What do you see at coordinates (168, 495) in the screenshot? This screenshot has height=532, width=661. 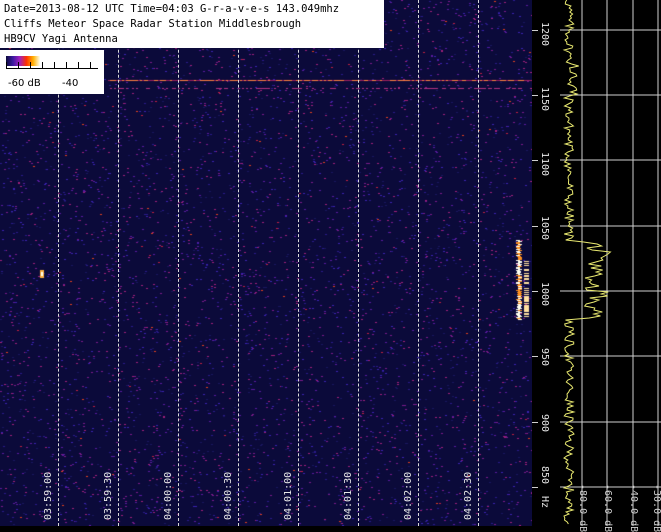 I see `time-label: 04:00:00` at bounding box center [168, 495].